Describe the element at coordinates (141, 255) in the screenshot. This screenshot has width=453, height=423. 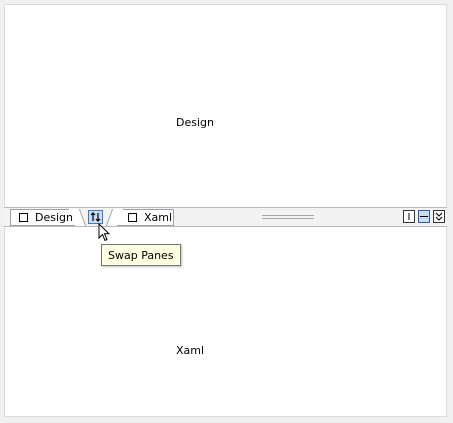
I see `swap-panes-tooltip: Swap Panes` at that location.